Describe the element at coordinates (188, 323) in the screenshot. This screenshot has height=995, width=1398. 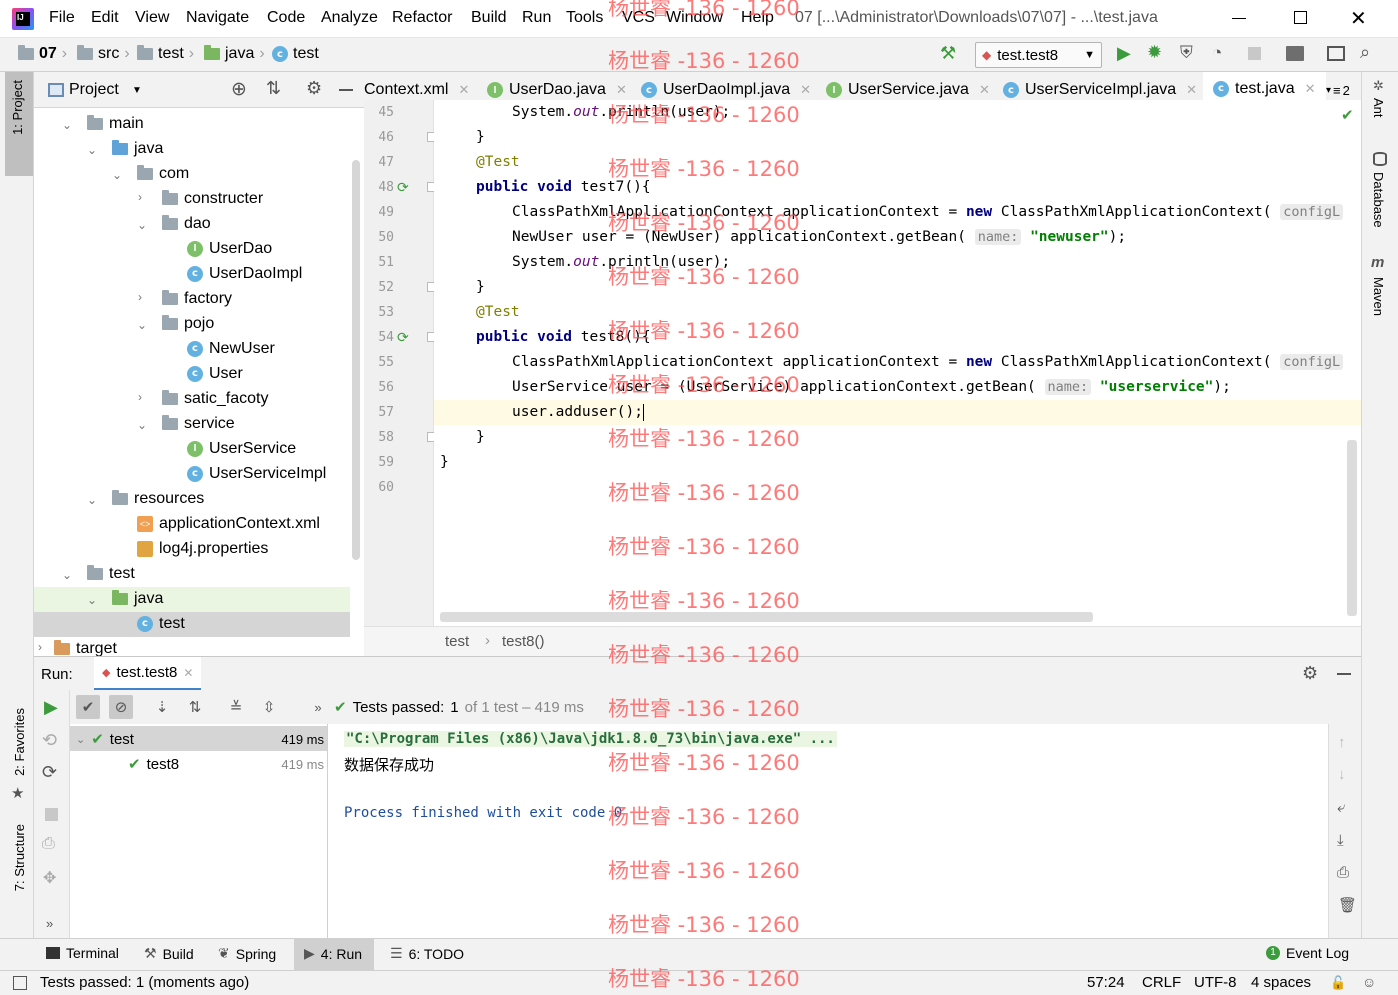
I see `tree-node-pojo: pojo` at that location.